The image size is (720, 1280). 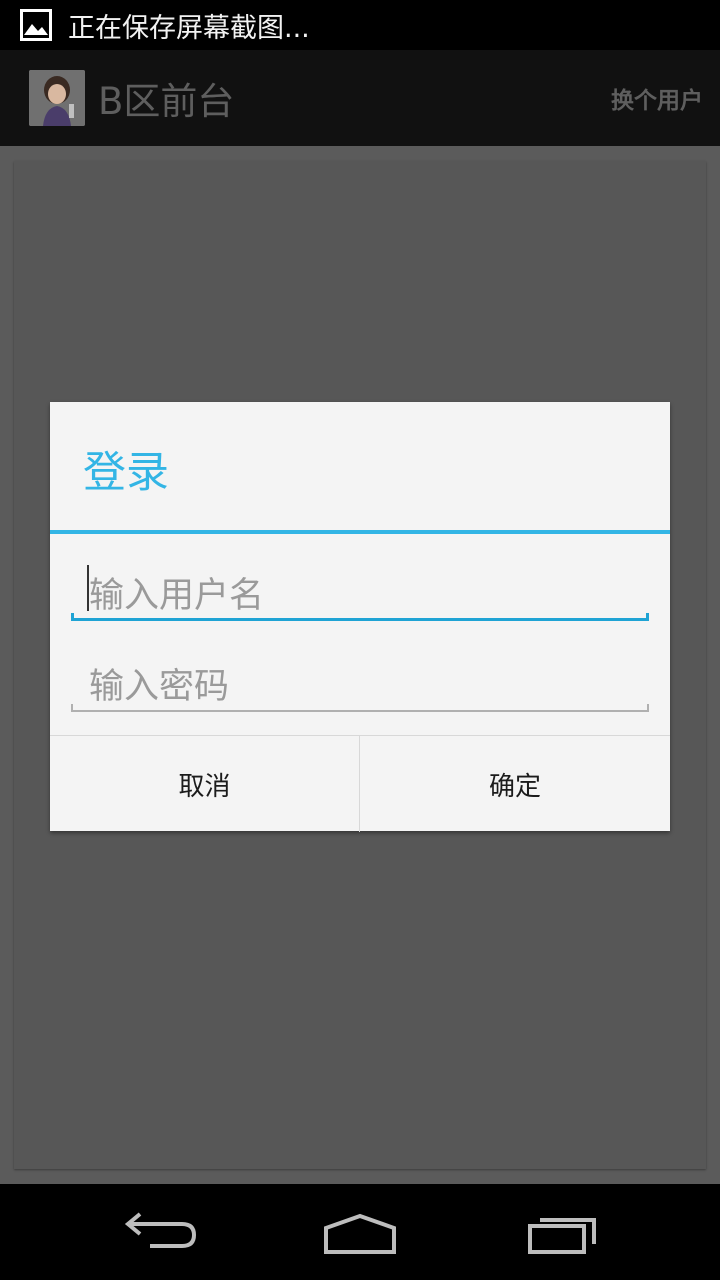 What do you see at coordinates (360, 589) in the screenshot?
I see `username-field: 输入用户名` at bounding box center [360, 589].